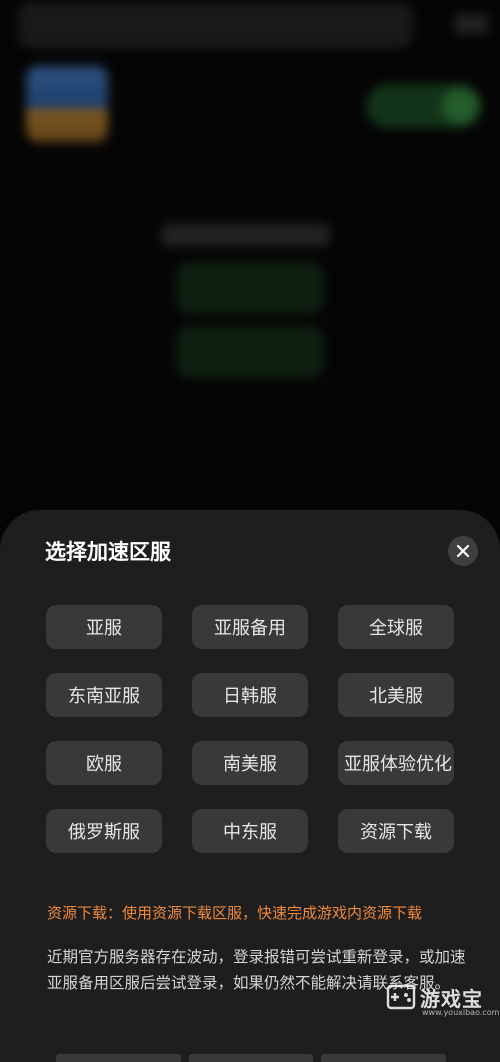 Image resolution: width=500 pixels, height=1062 pixels. Describe the element at coordinates (104, 627) in the screenshot. I see `region-button-asia: 亚服` at that location.